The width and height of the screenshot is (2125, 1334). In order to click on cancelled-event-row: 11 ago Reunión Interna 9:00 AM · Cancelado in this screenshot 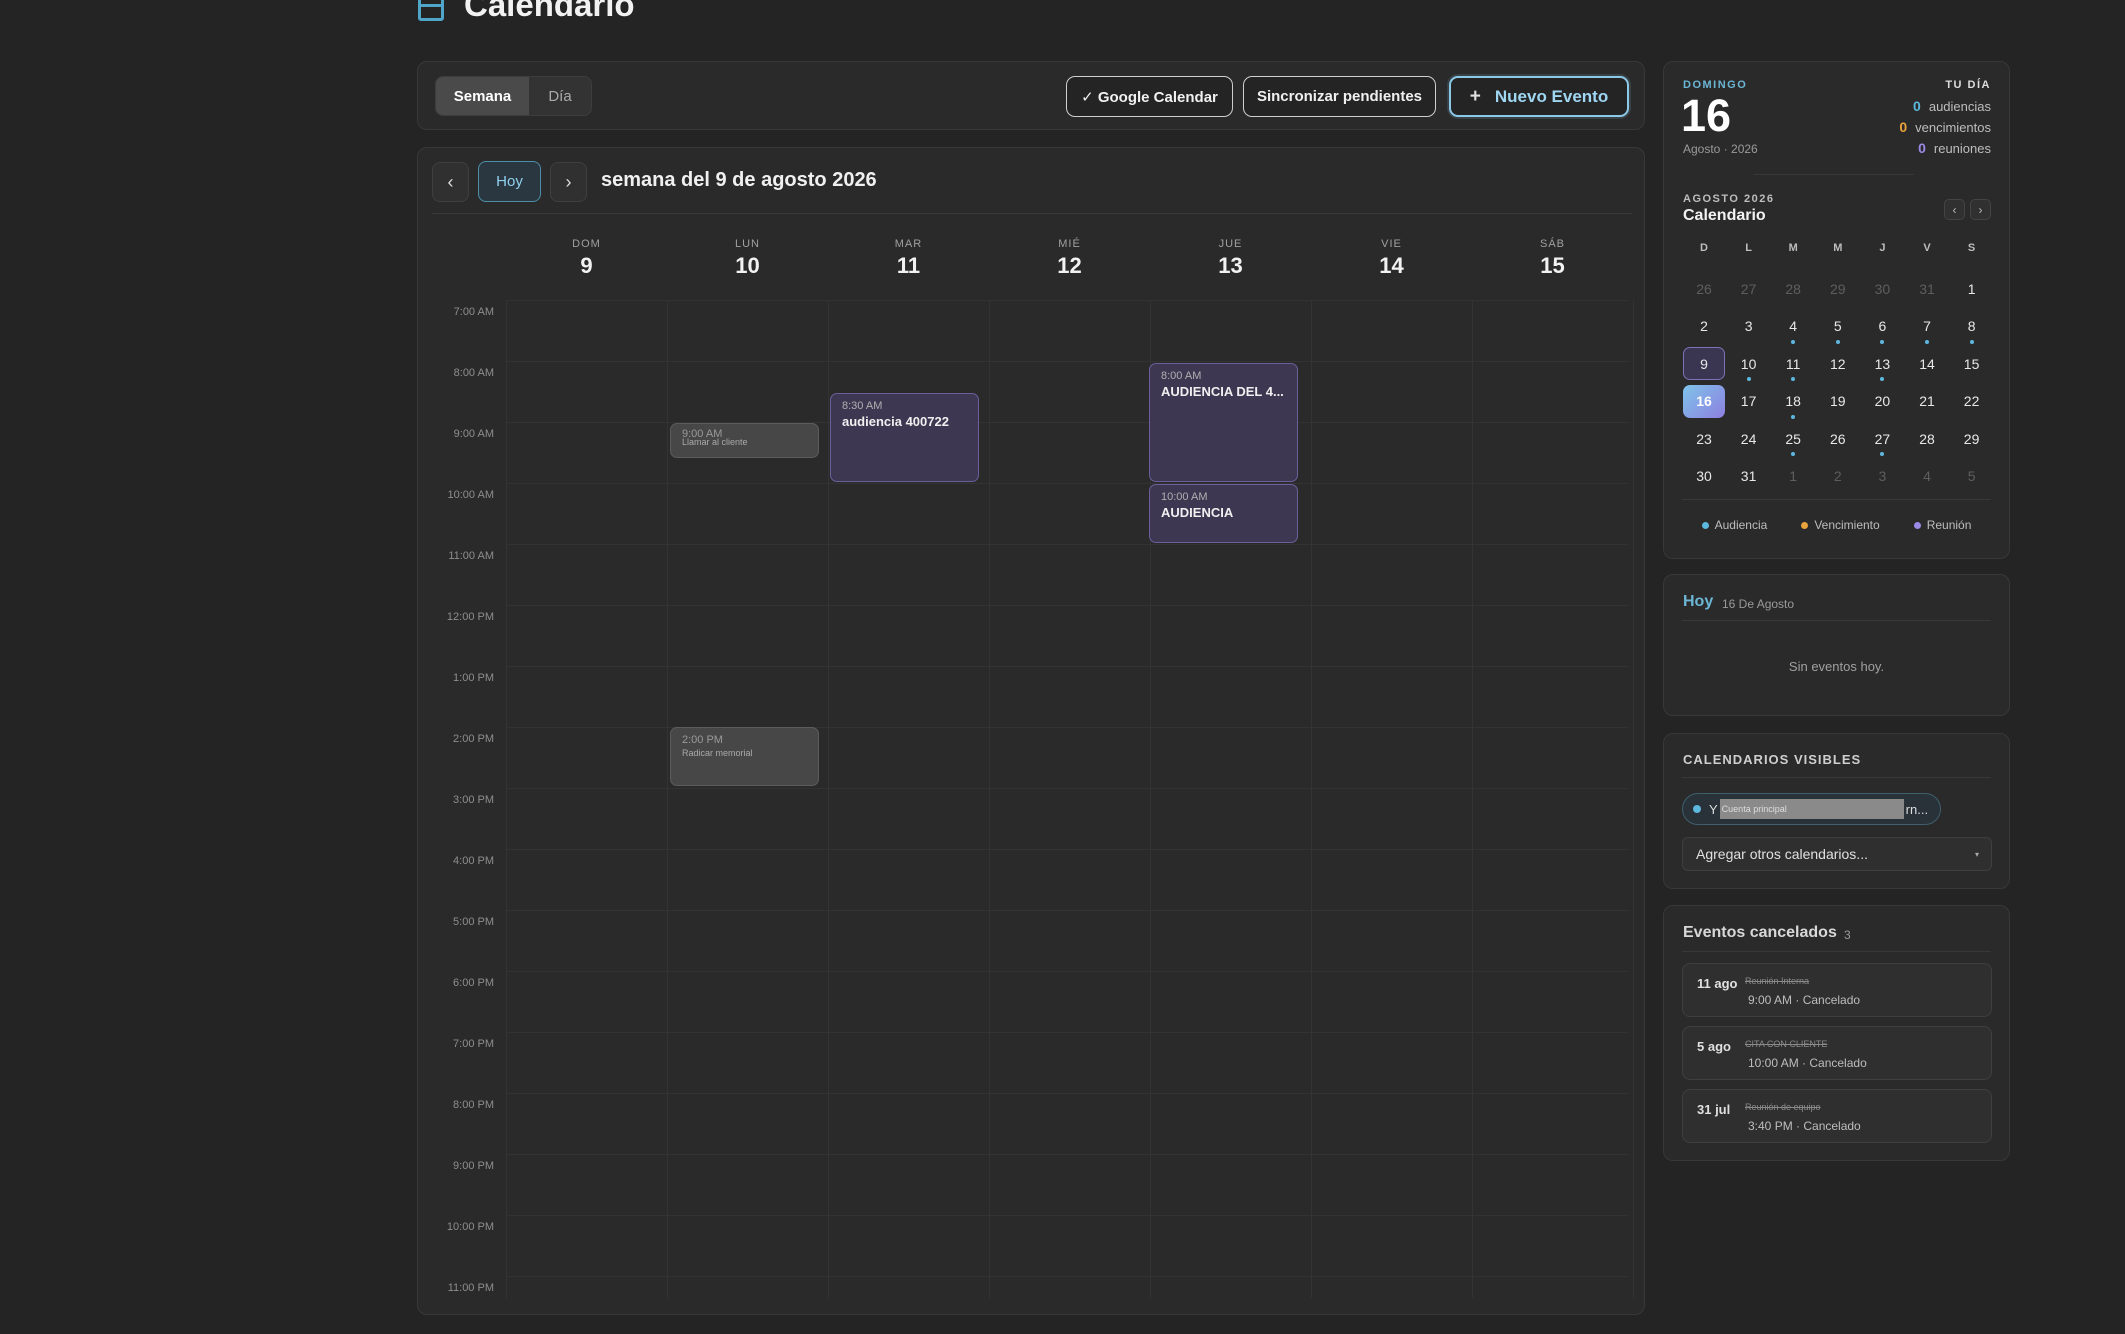, I will do `click(1837, 990)`.